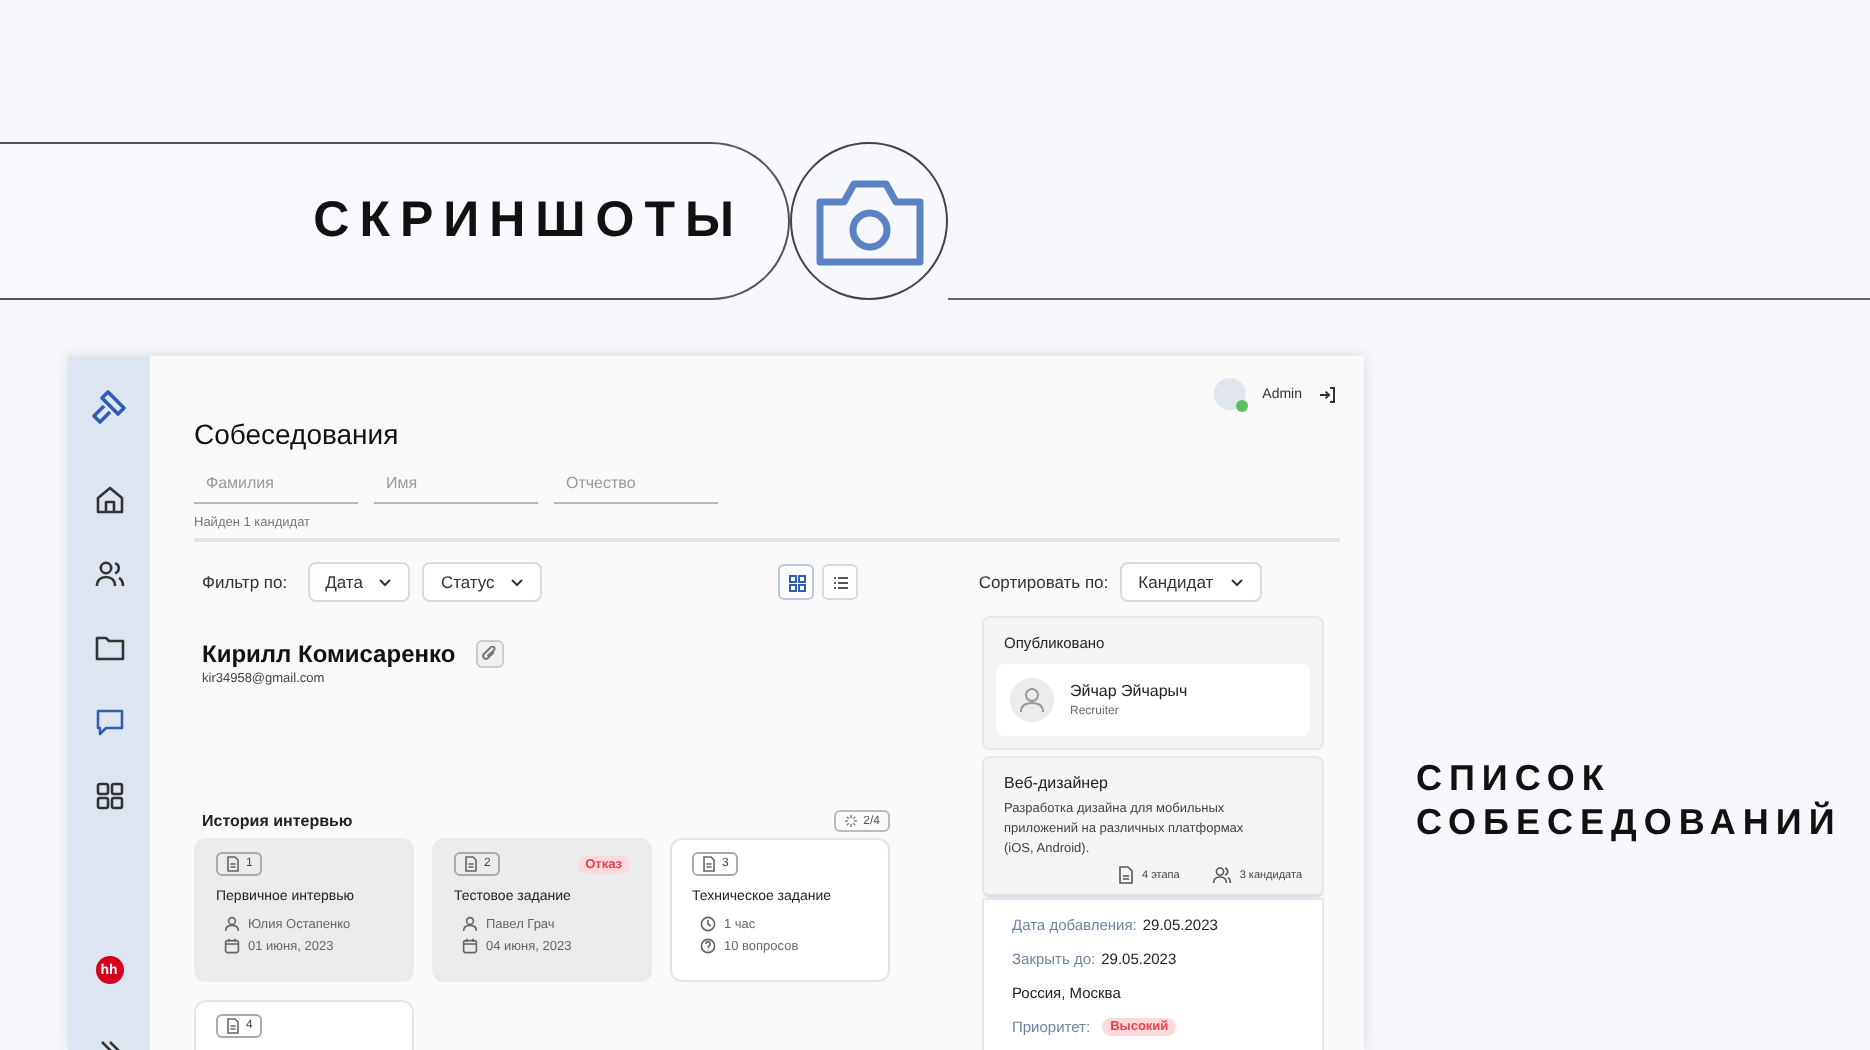 Image resolution: width=1870 pixels, height=1050 pixels. Describe the element at coordinates (329, 654) in the screenshot. I see `candidate-name: Кирилл Комисаренко` at that location.